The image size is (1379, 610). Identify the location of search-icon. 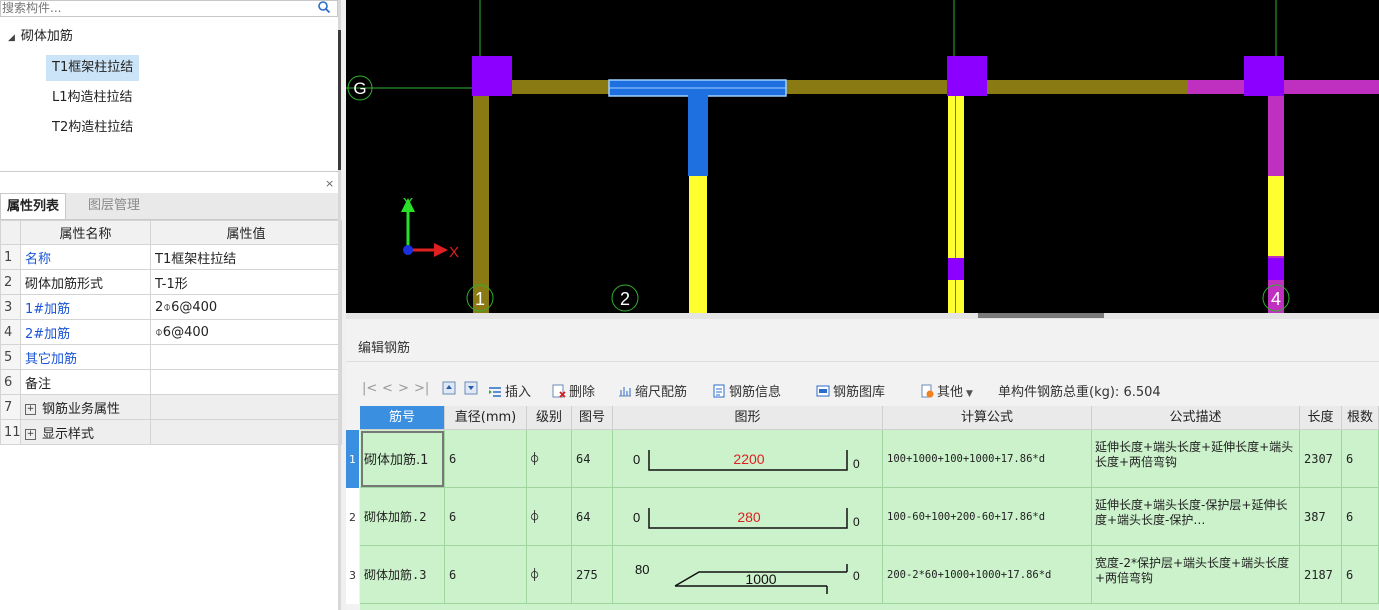
(324, 7).